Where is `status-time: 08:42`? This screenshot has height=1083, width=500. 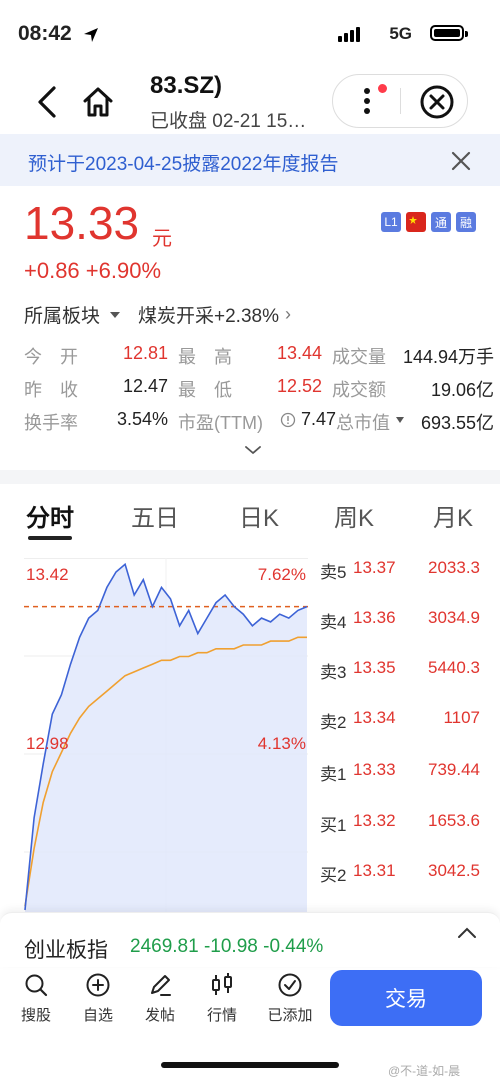 status-time: 08:42 is located at coordinates (45, 33).